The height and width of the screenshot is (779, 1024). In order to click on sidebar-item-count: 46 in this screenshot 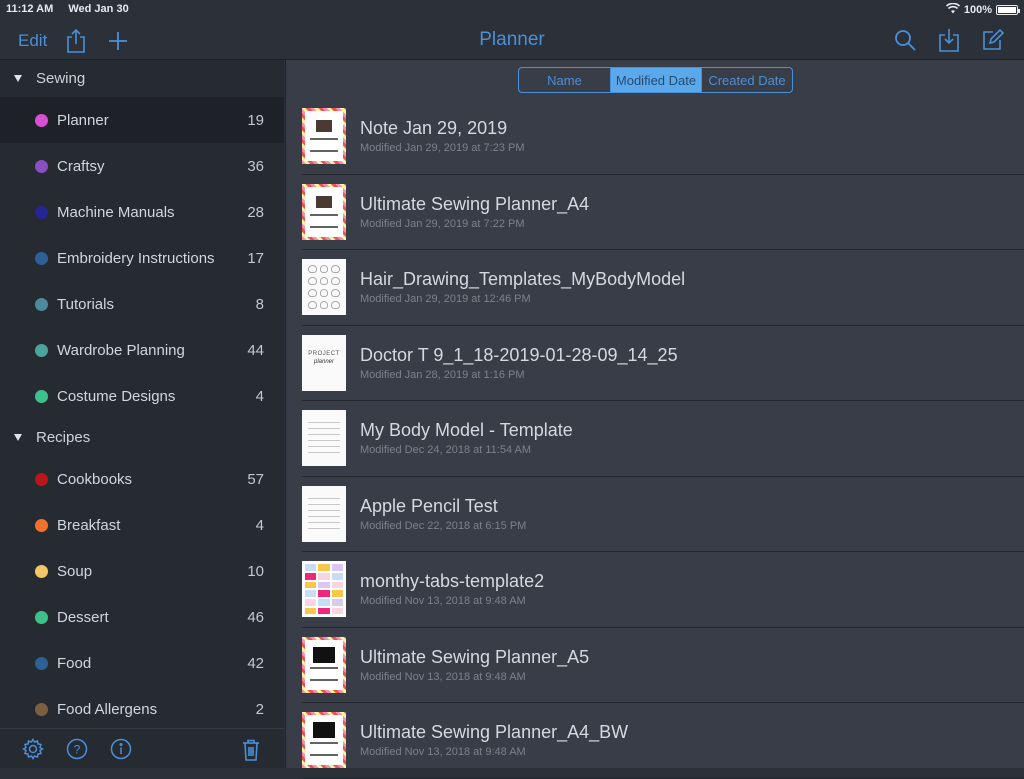, I will do `click(255, 617)`.